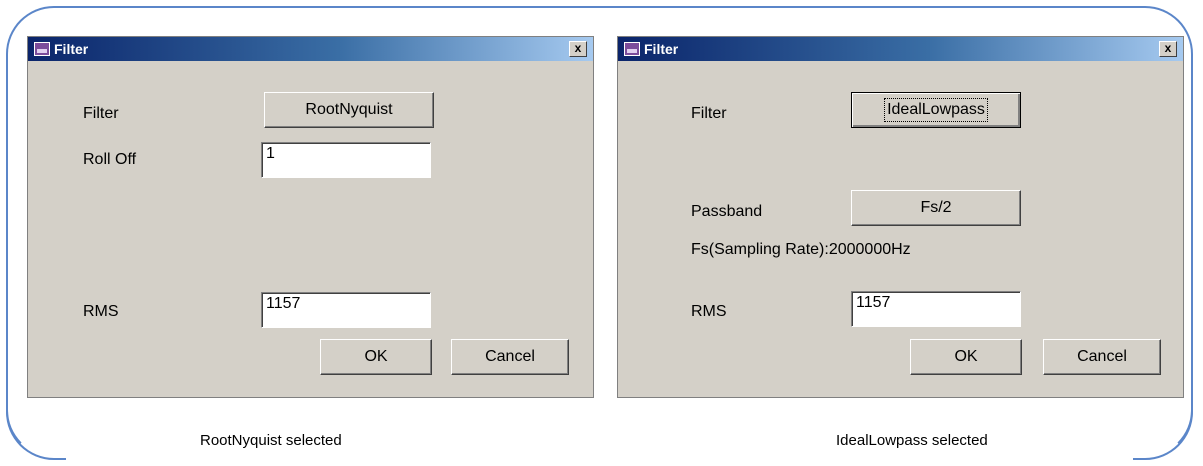  What do you see at coordinates (936, 208) in the screenshot?
I see `passband-button: Fs/2` at bounding box center [936, 208].